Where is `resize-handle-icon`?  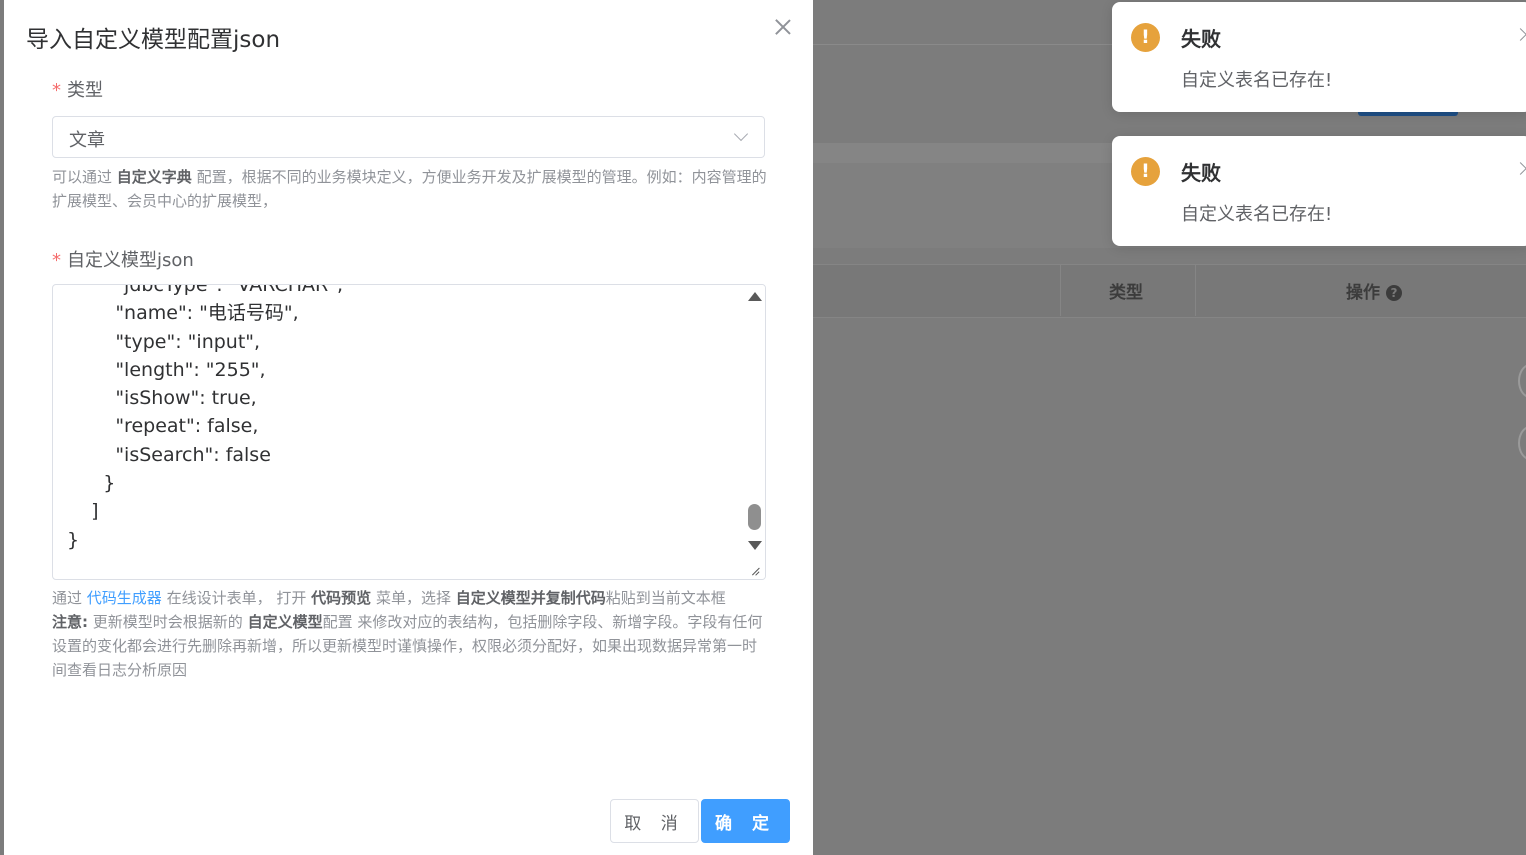
resize-handle-icon is located at coordinates (755, 571).